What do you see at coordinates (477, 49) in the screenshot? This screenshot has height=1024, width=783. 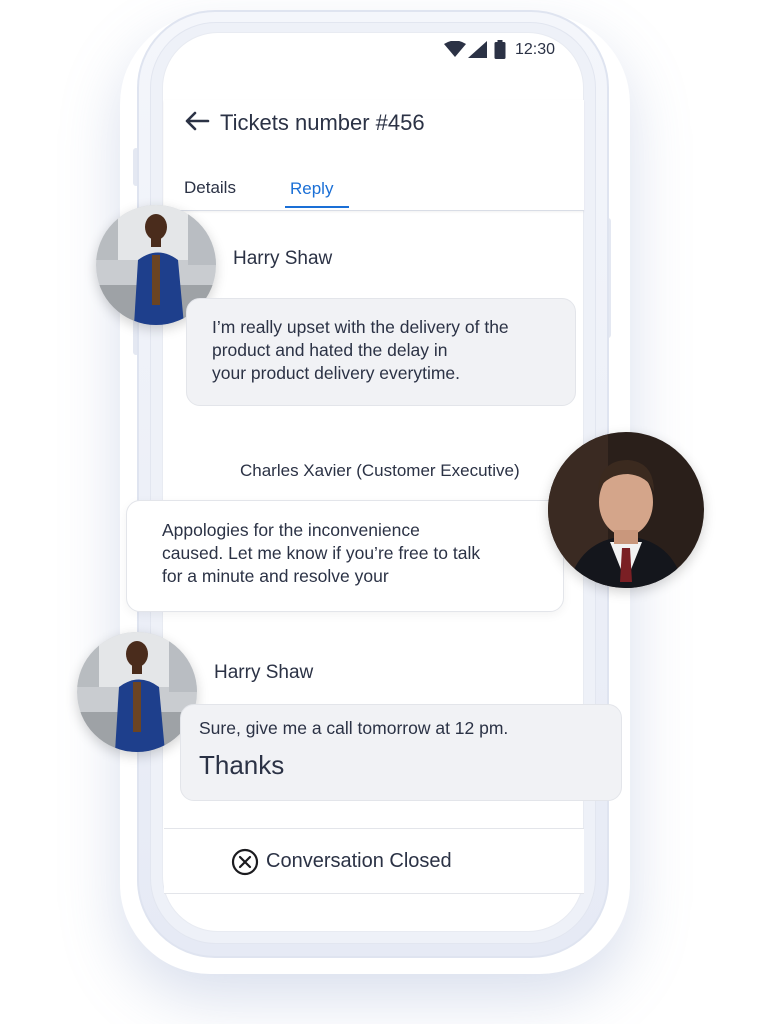 I see `signal-icon` at bounding box center [477, 49].